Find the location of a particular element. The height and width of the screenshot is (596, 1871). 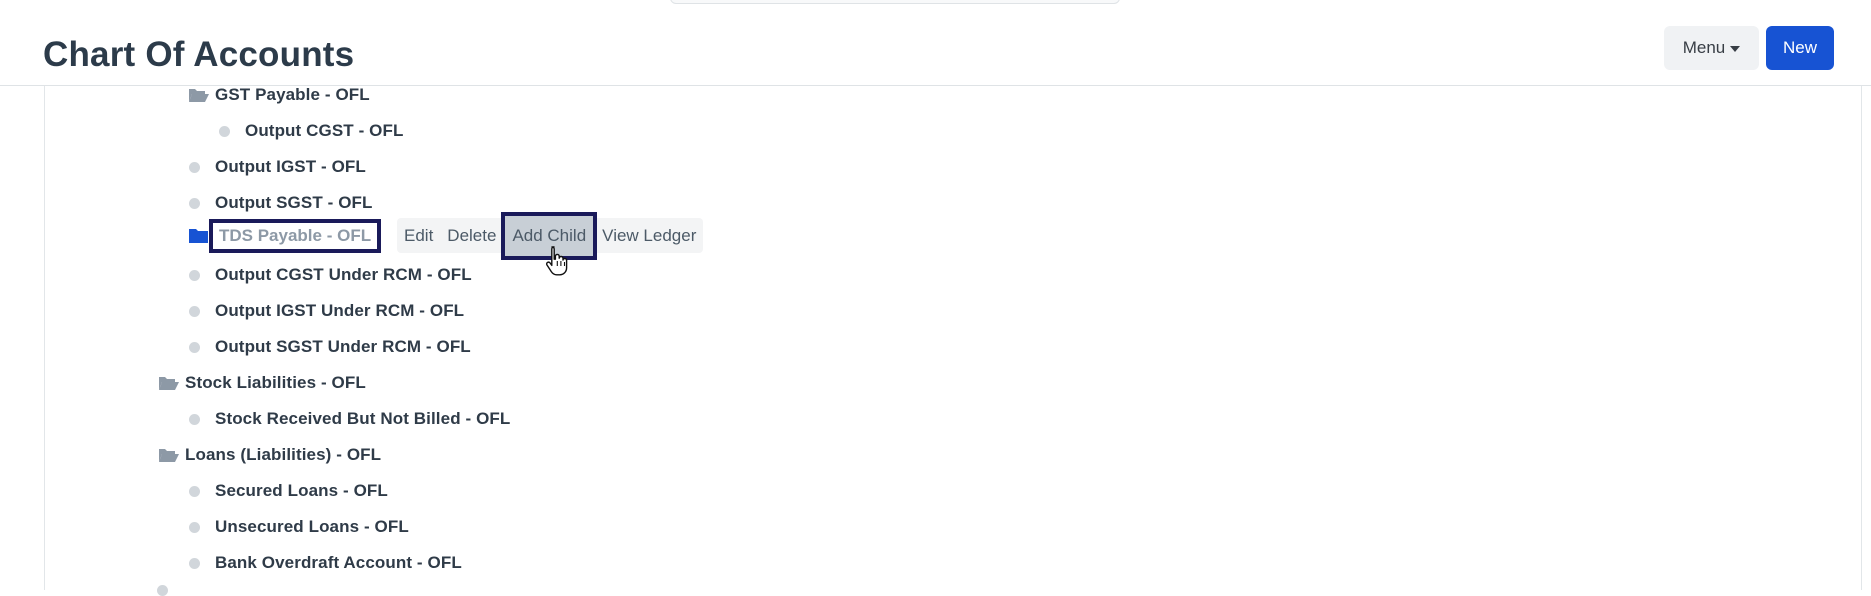

tree-node-output-sgst-rcm: Output SGST Under RCM - OFL is located at coordinates (330, 347).